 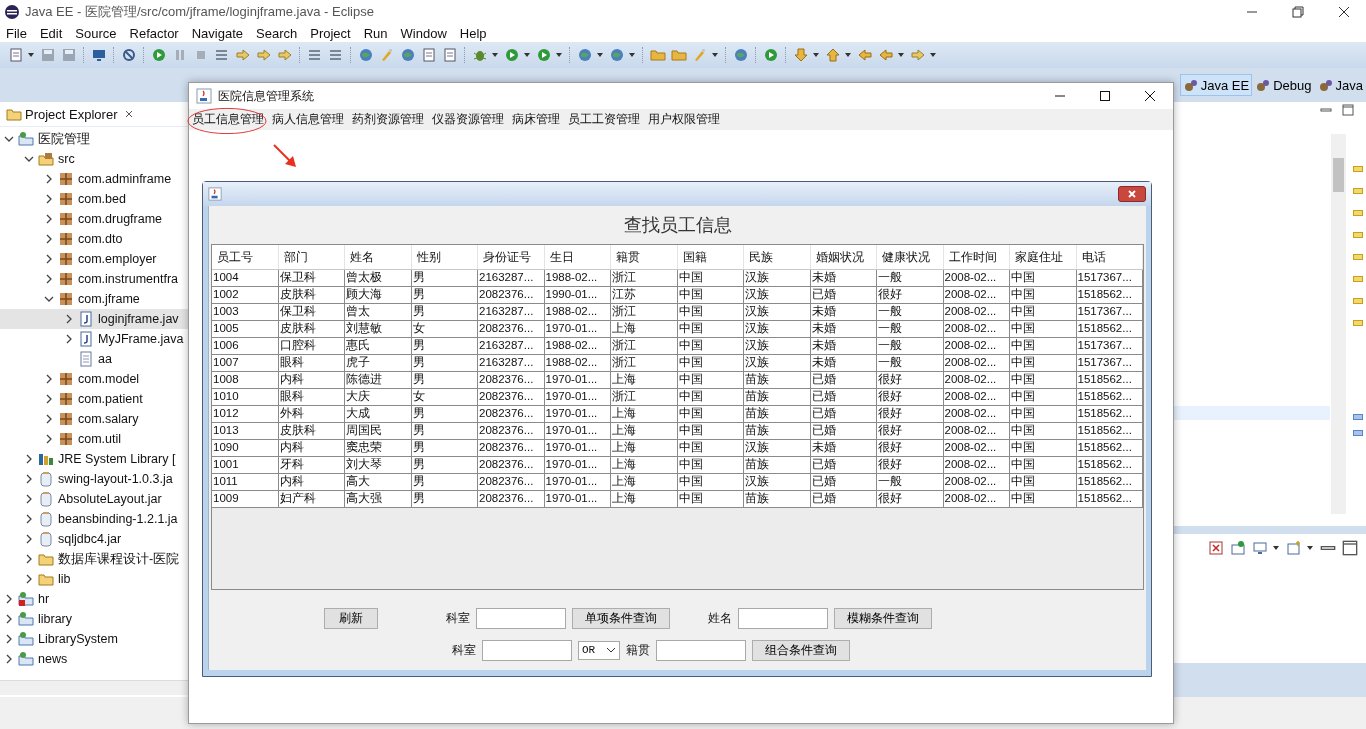 I want to click on menu-item: 病人信息管理, so click(x=308, y=119).